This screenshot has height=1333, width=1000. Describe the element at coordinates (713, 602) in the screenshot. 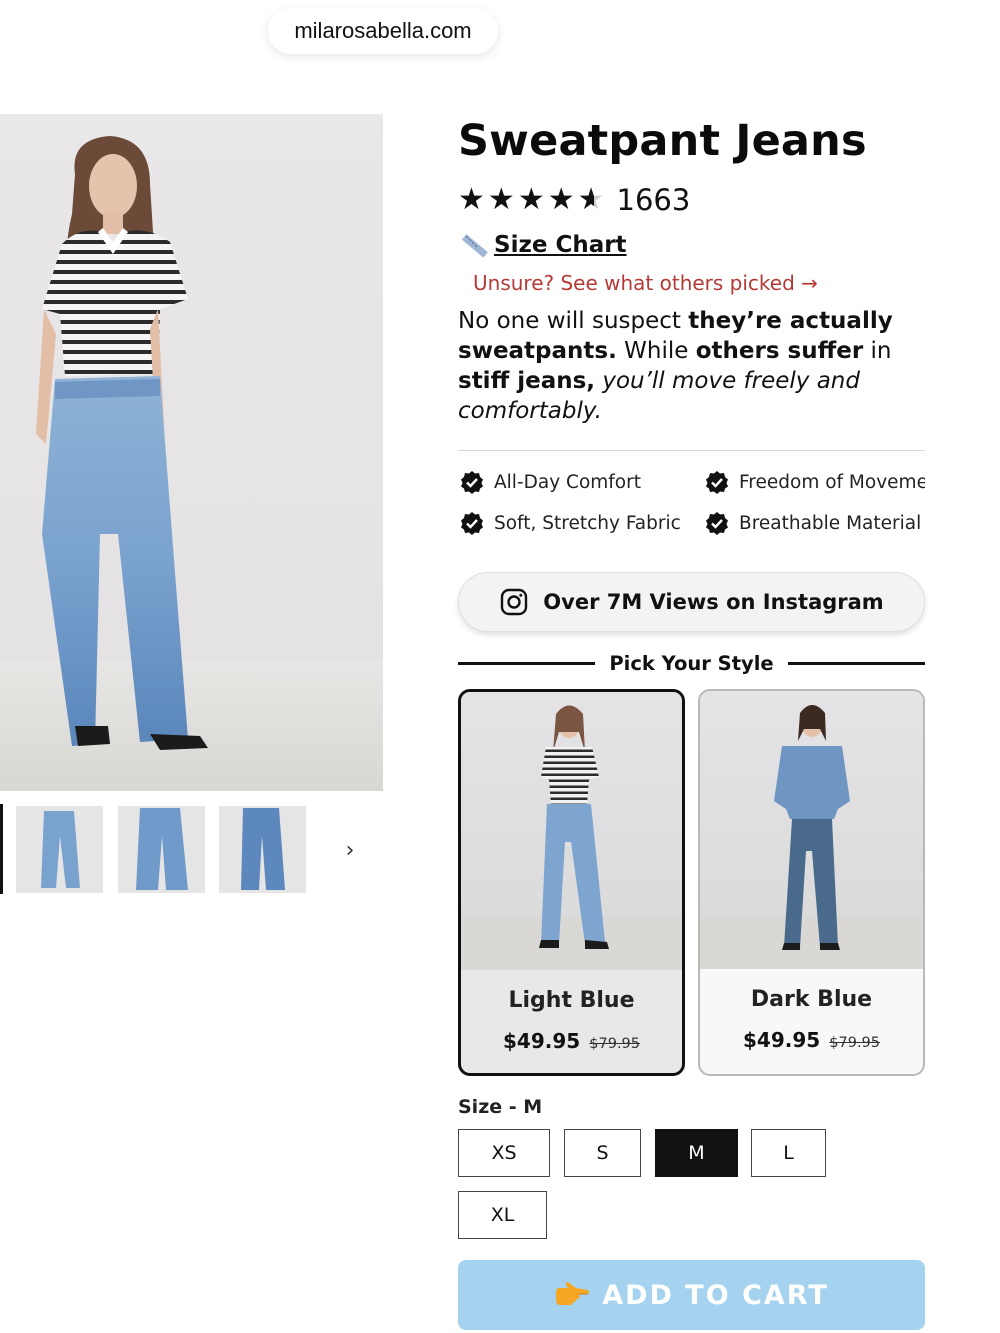

I see `instagram-views-label: Over 7M Views on Instagram` at that location.